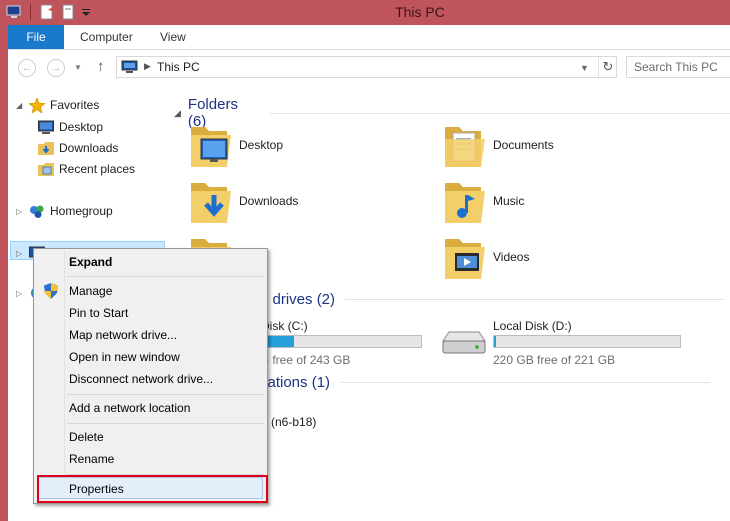 This screenshot has height=521, width=730. Describe the element at coordinates (523, 145) in the screenshot. I see `folder-documents-label: Documents` at that location.